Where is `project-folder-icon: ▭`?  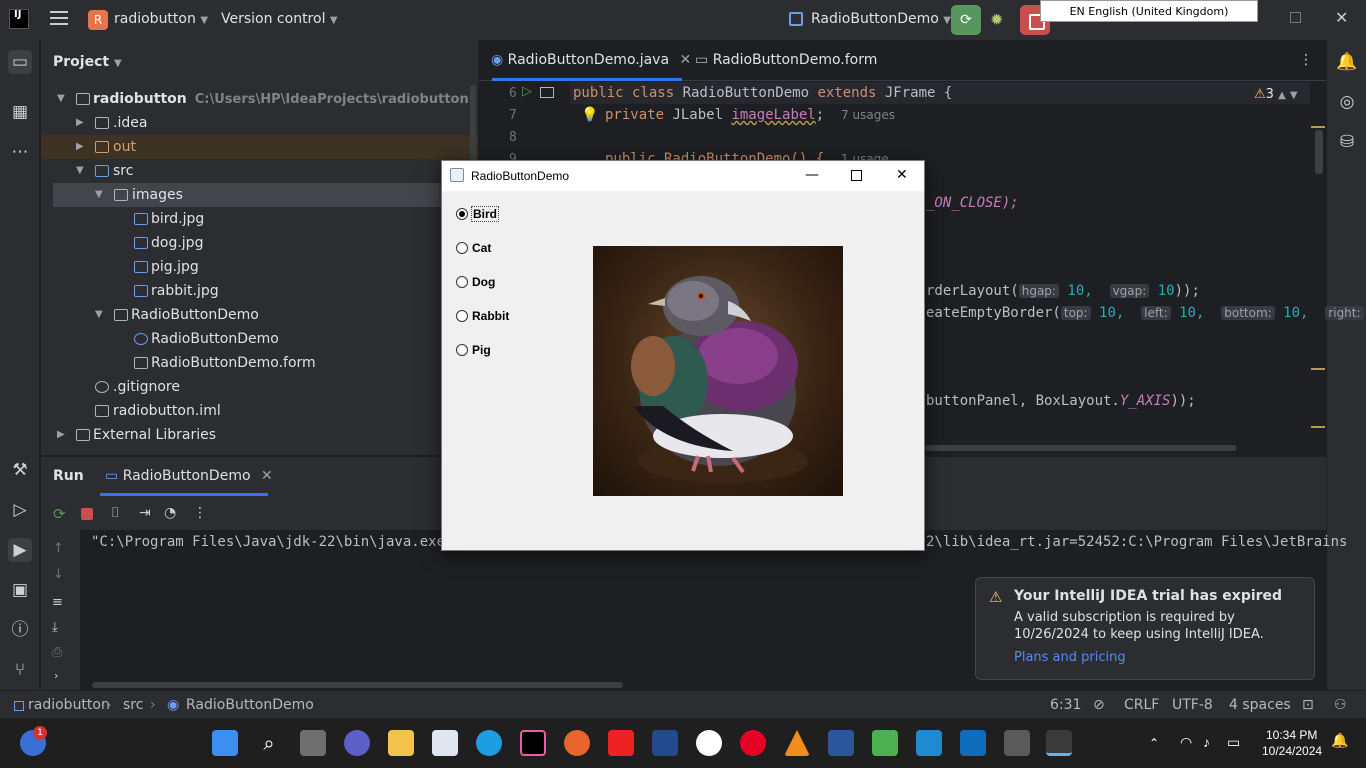
project-folder-icon: ▭ is located at coordinates (20, 62).